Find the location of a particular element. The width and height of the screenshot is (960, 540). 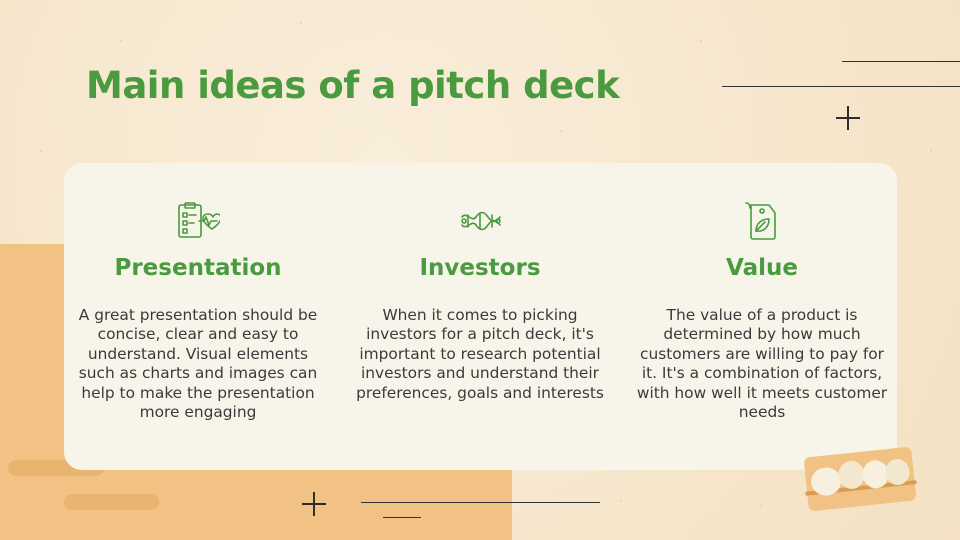

column-heading: Value is located at coordinates (762, 268).